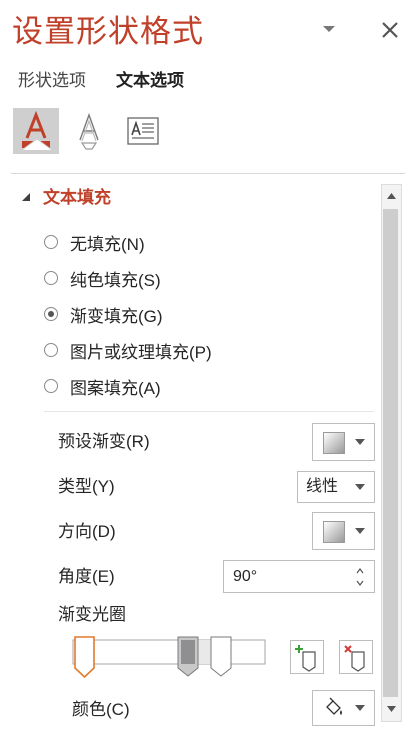 The width and height of the screenshot is (419, 738). Describe the element at coordinates (104, 441) in the screenshot. I see `preset-gradient-label: 预设渐变(R)` at that location.